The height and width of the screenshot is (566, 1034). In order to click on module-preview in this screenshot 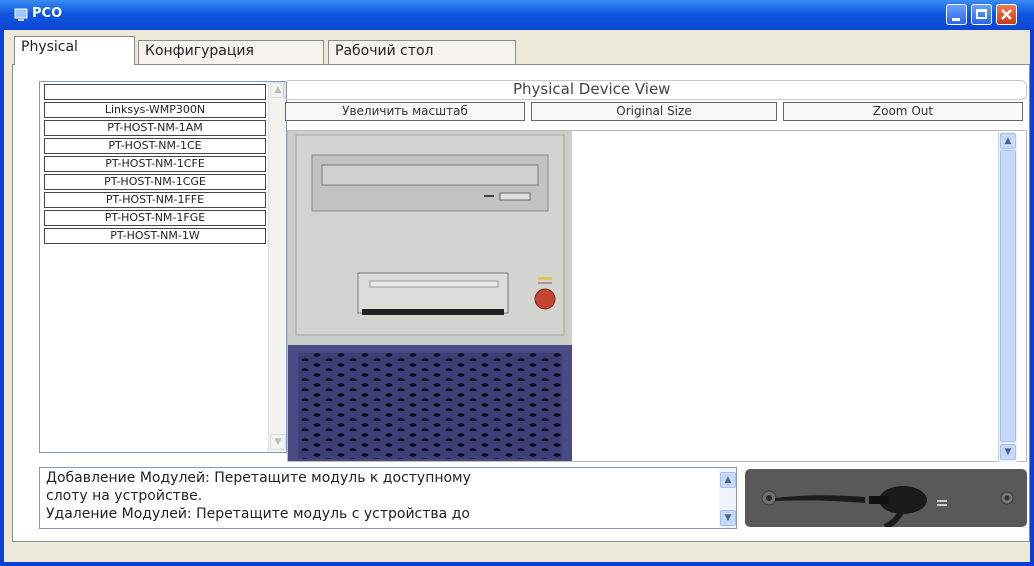, I will do `click(886, 499)`.